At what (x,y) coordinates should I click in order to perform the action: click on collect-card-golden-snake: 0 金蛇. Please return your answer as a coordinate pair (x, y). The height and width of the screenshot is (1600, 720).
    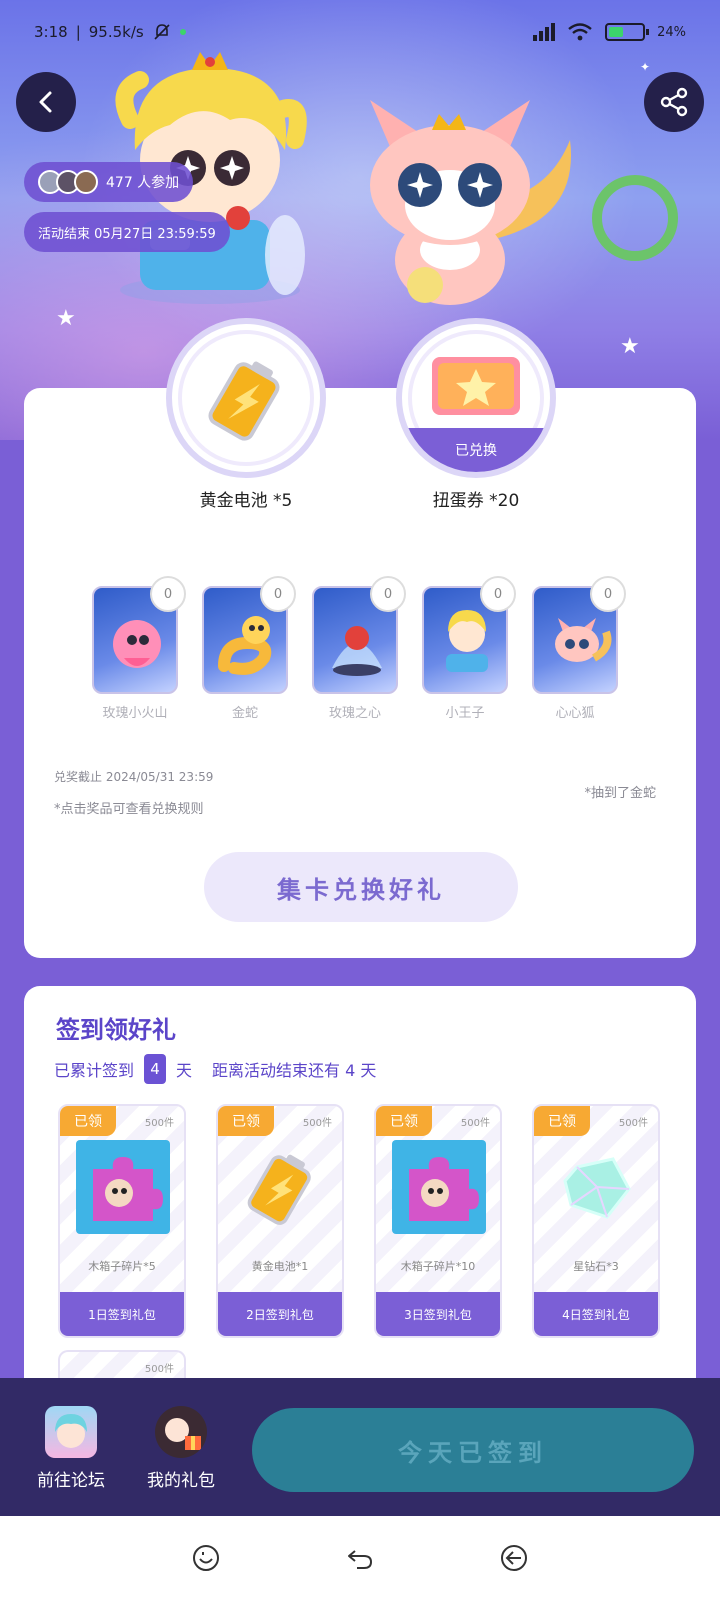
    Looking at the image, I should click on (249, 648).